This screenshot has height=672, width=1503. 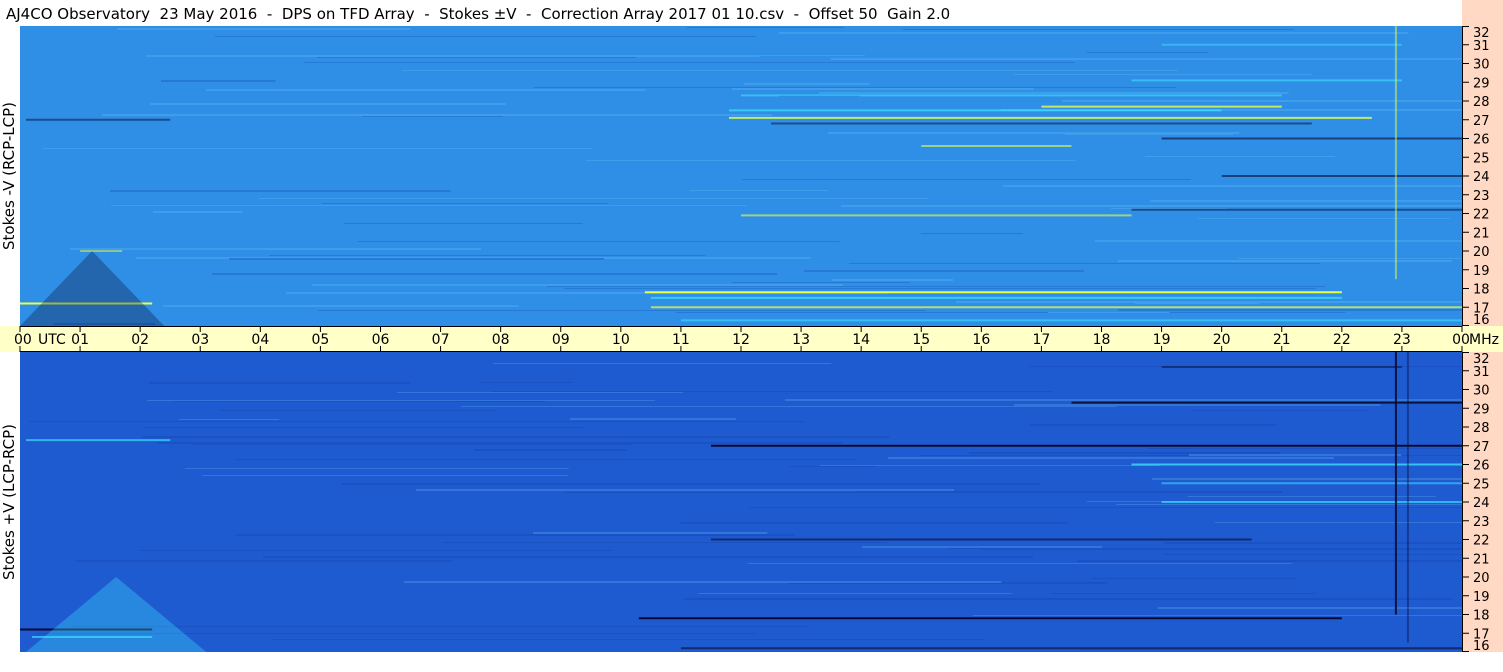 I want to click on x-tick-label: 15, so click(x=921, y=340).